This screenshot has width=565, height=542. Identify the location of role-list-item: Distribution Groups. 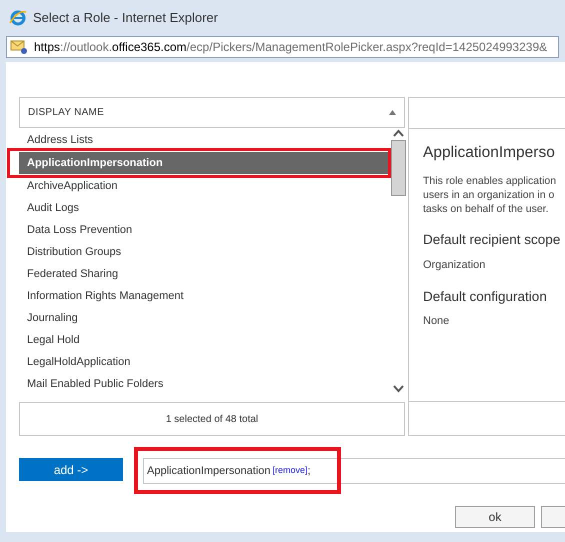
(205, 252).